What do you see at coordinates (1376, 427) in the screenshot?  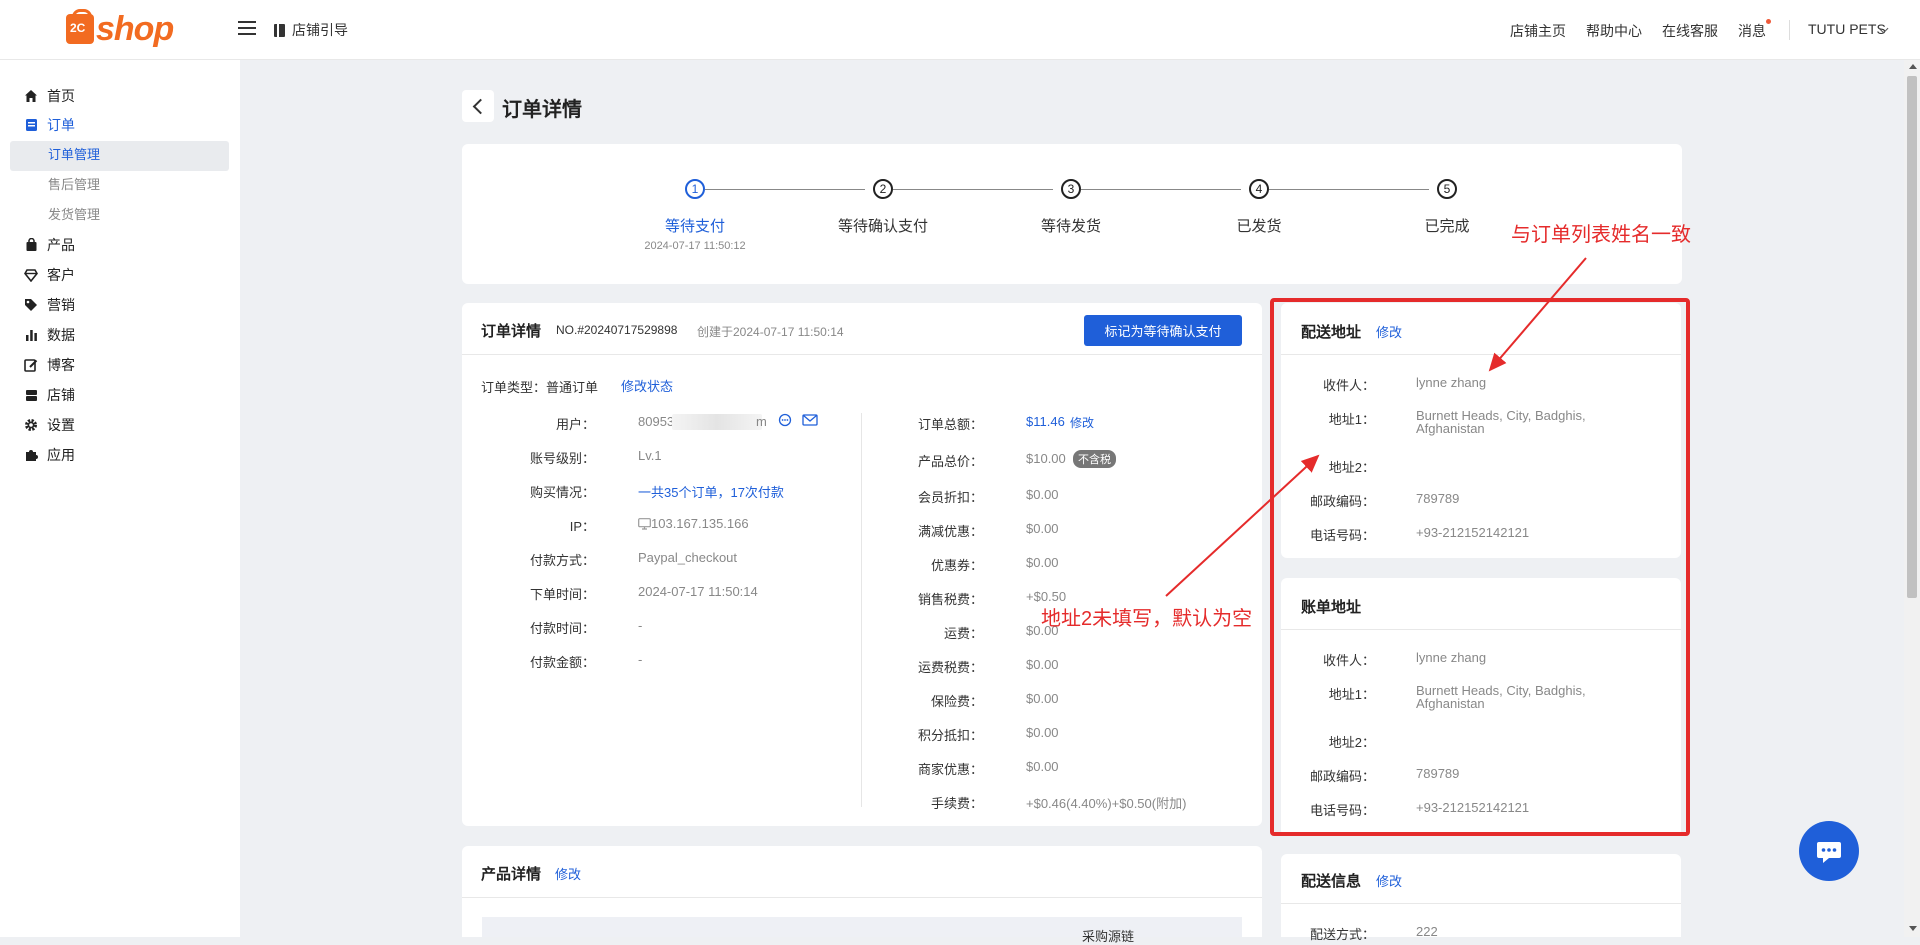 I see `annotation-arrows` at bounding box center [1376, 427].